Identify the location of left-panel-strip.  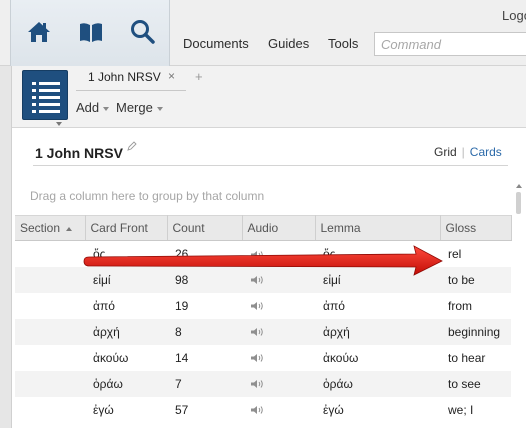
(6, 247).